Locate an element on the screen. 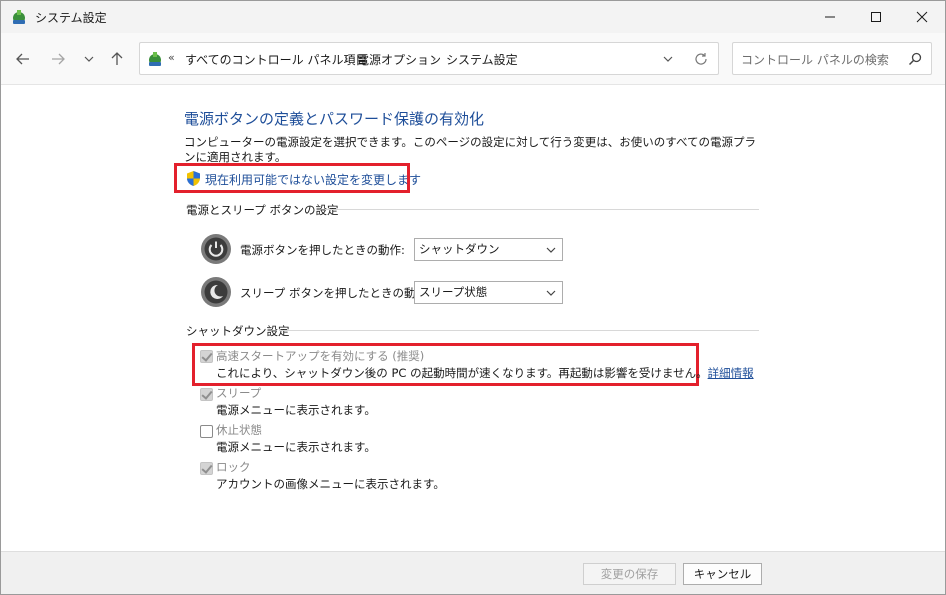 Image resolution: width=946 pixels, height=595 pixels. sleep-button-action-select: スリープ状態 is located at coordinates (488, 292).